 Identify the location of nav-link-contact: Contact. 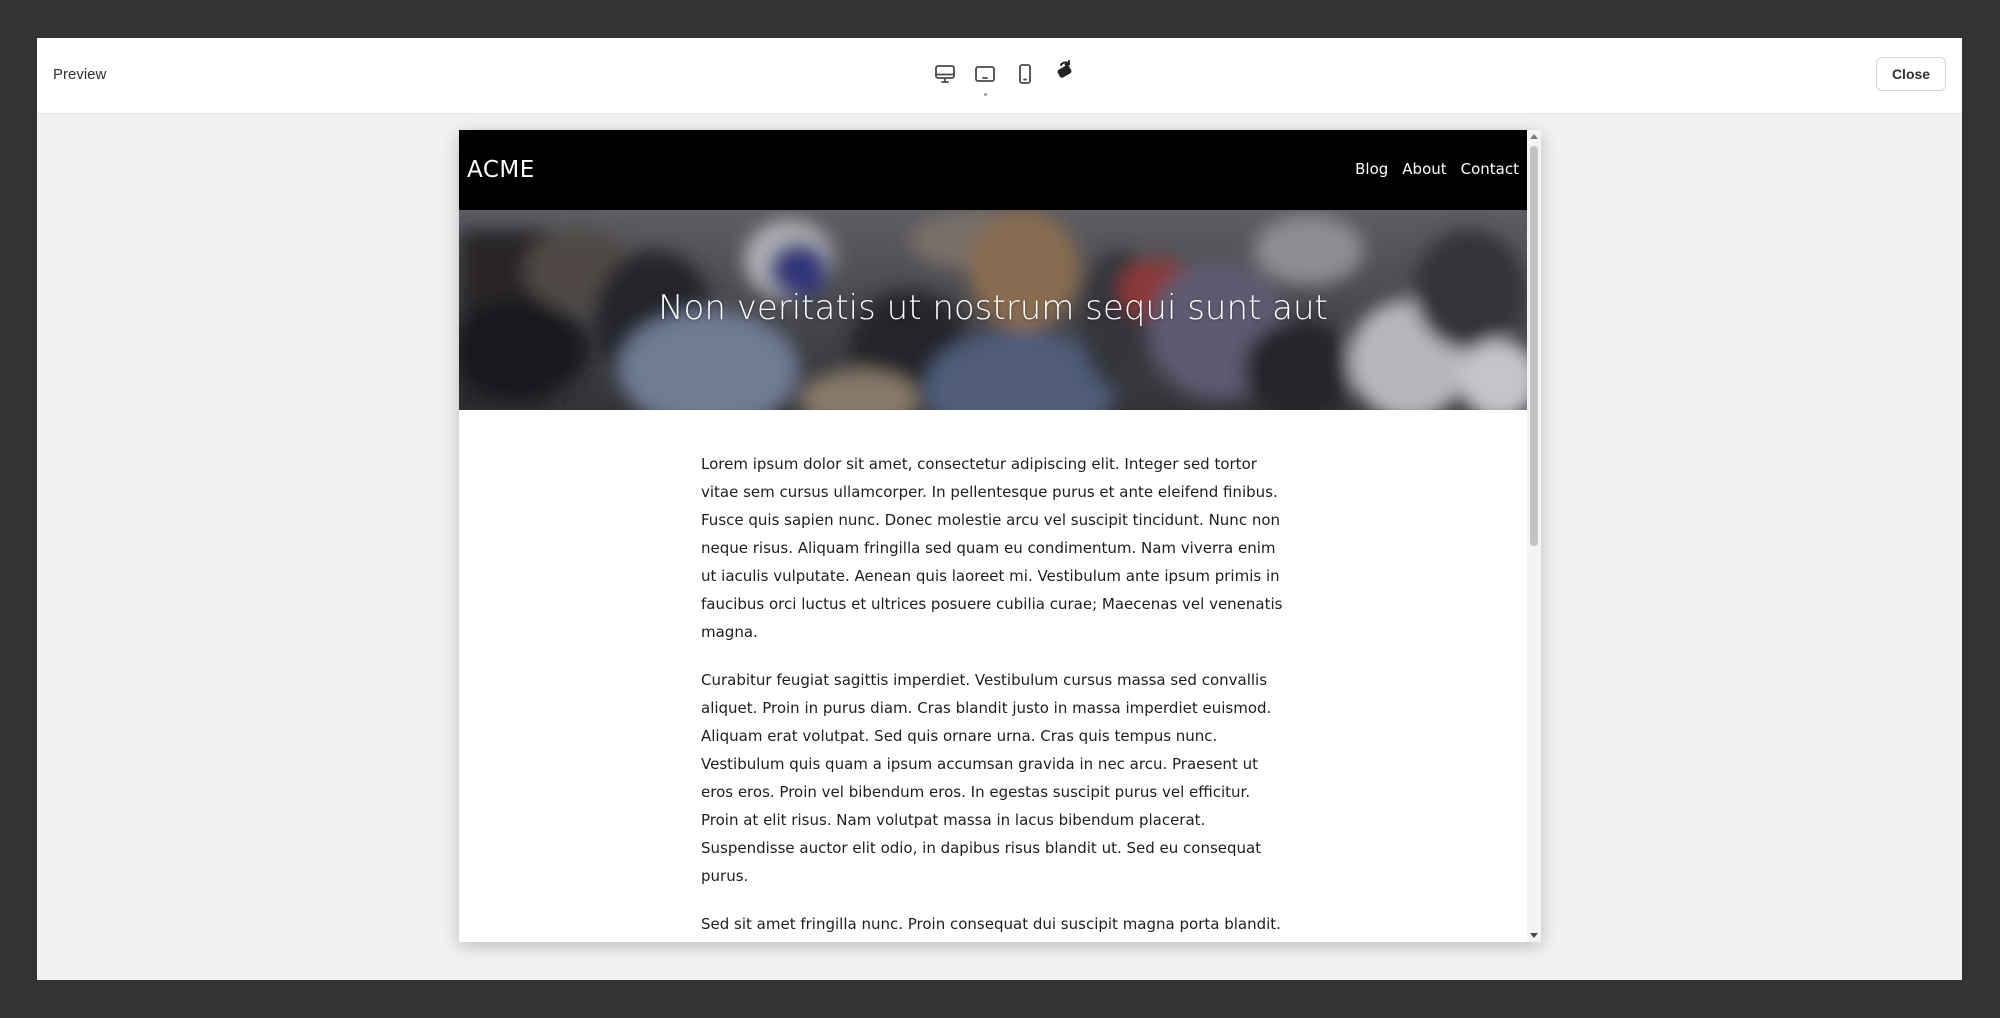
(1490, 169).